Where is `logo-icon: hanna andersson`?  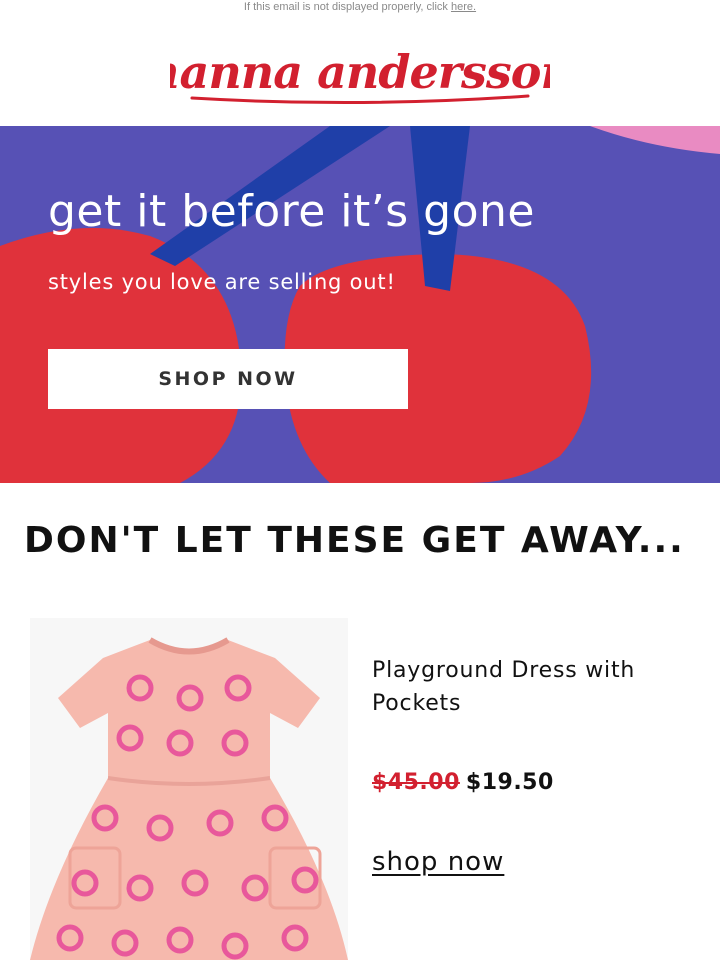
logo-icon: hanna andersson is located at coordinates (360, 75).